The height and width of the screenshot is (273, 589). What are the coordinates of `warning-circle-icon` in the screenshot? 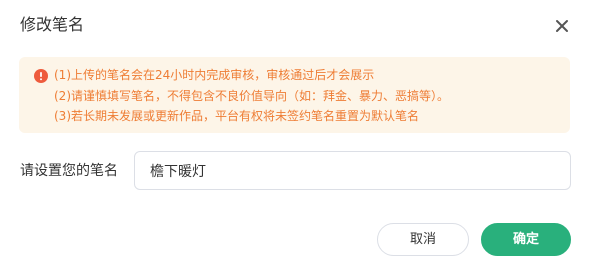 It's located at (41, 75).